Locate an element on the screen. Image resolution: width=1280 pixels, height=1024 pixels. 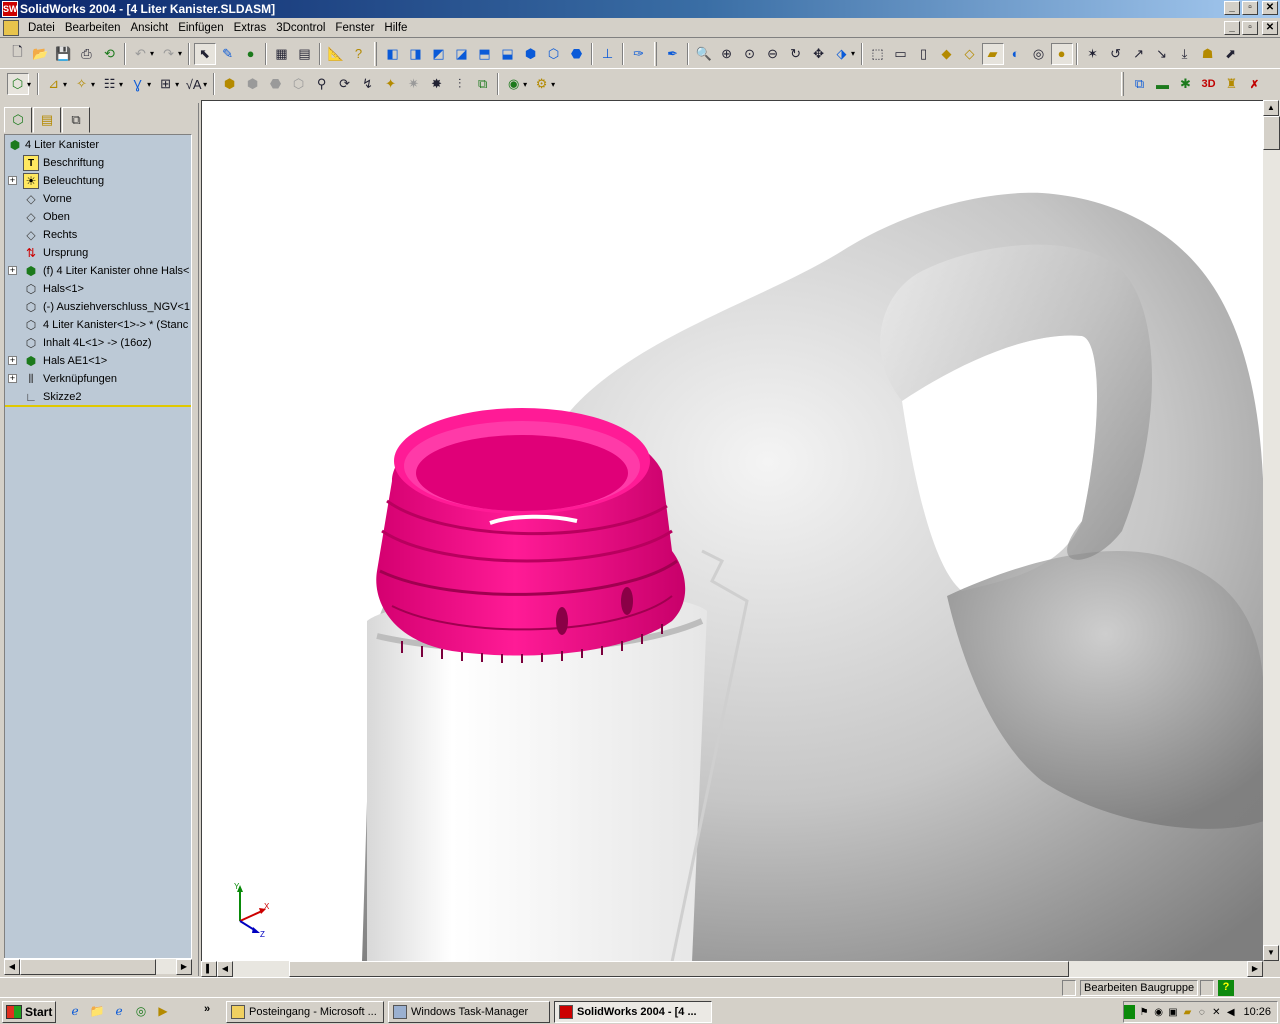
tray-volume-icon: ◀ is located at coordinates (1230, 1012).